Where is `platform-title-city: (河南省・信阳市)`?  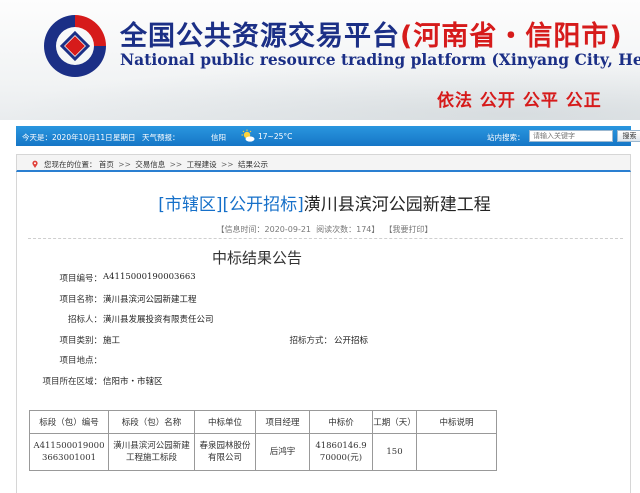
platform-title-city: (河南省・信阳市) is located at coordinates (511, 36).